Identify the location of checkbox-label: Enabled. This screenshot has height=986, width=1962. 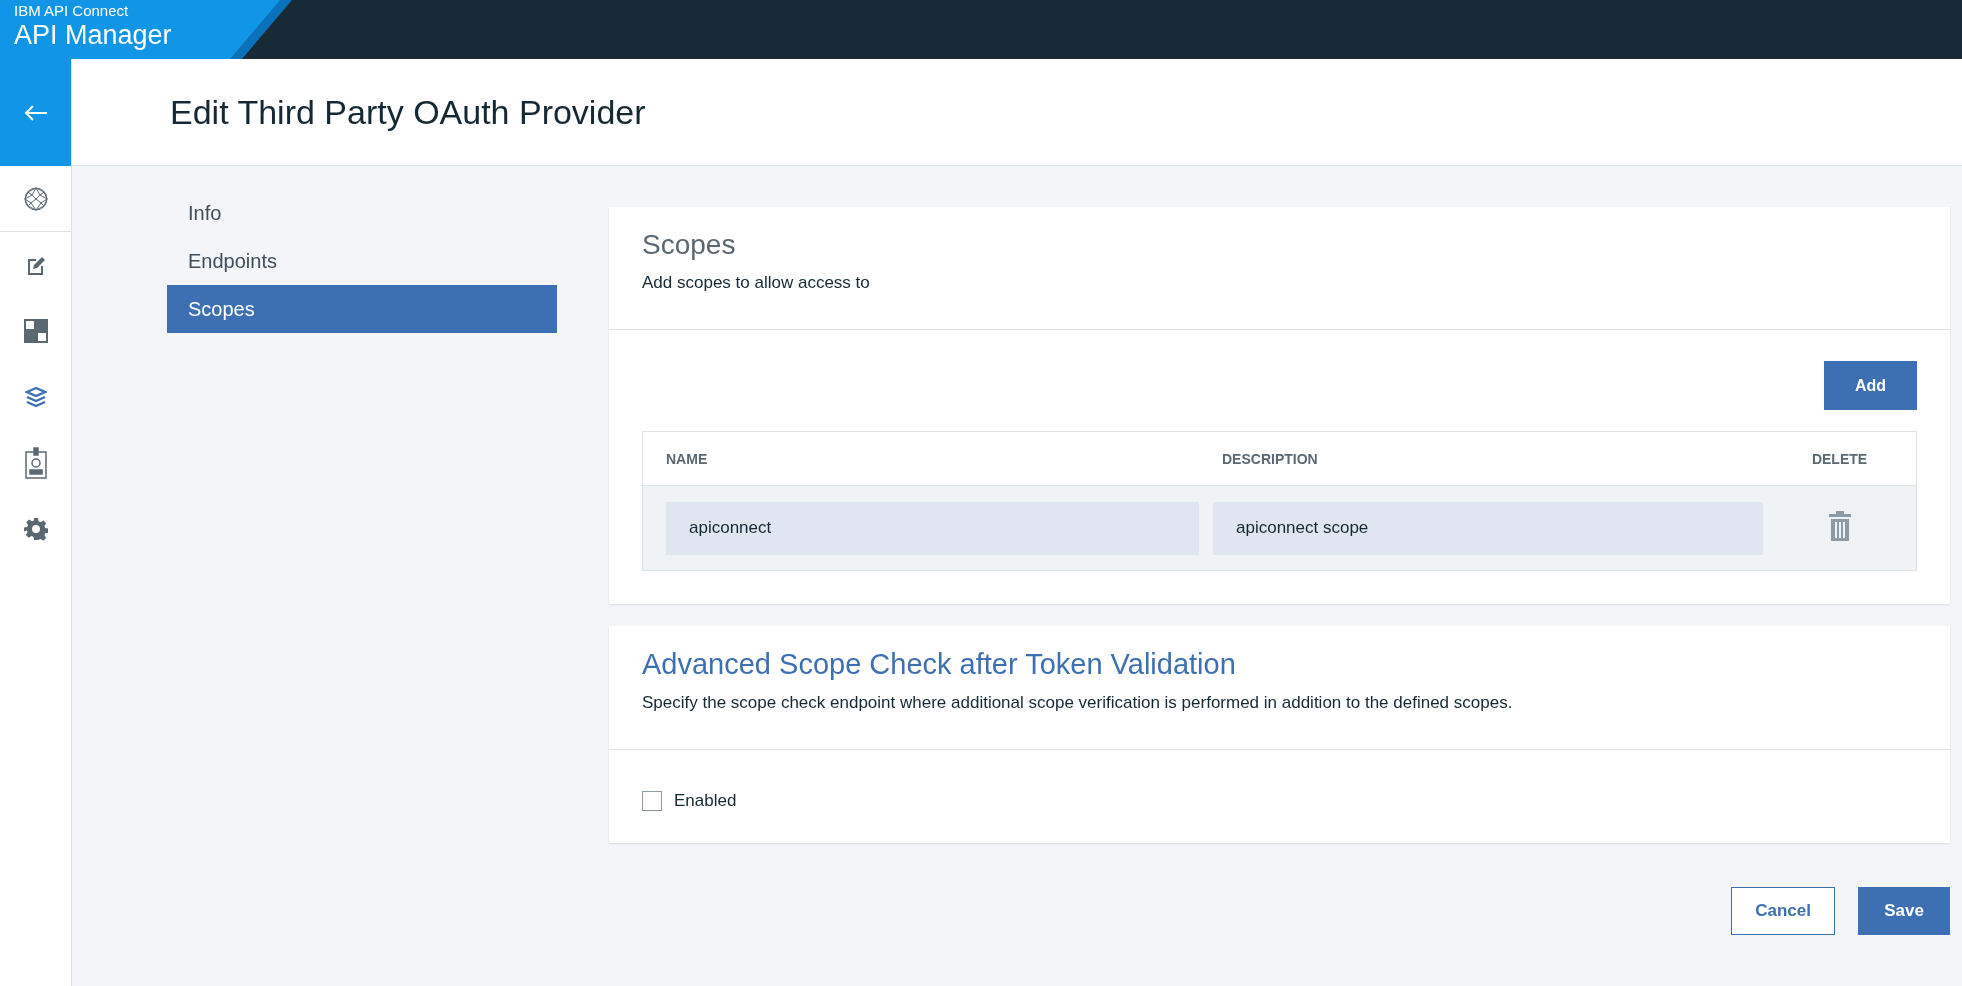
(705, 801).